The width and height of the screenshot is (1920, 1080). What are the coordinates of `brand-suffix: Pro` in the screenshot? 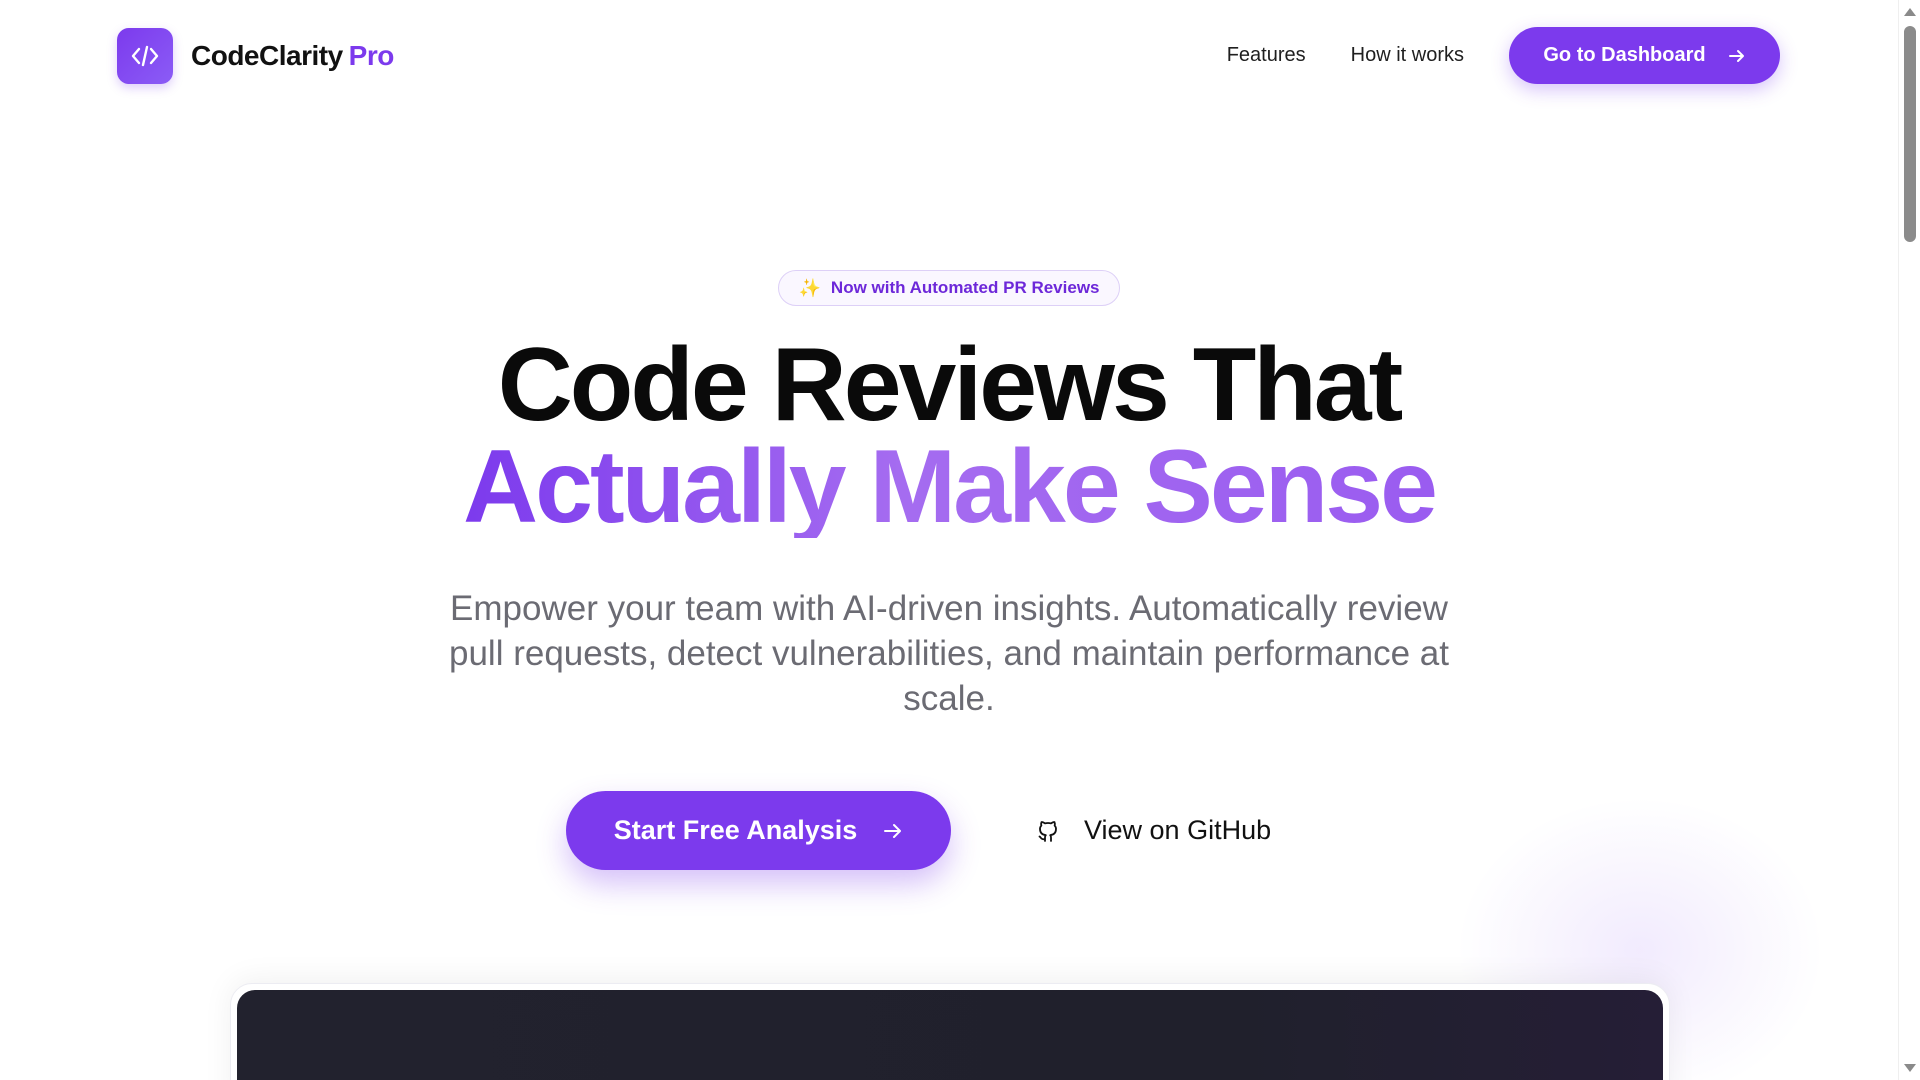 It's located at (371, 55).